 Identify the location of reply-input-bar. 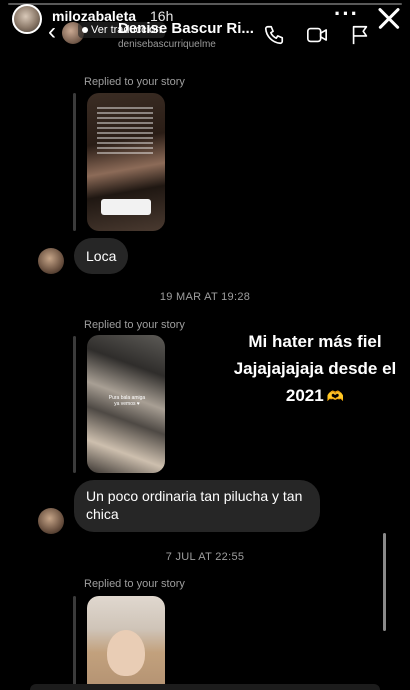
(205, 687).